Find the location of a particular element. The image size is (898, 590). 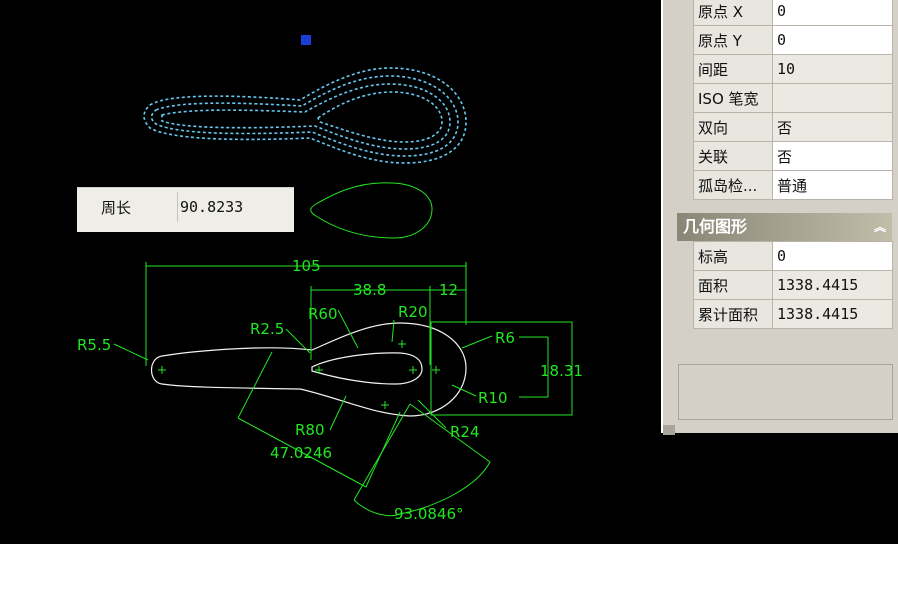

prop-key: ISO 笔宽 is located at coordinates (733, 98).